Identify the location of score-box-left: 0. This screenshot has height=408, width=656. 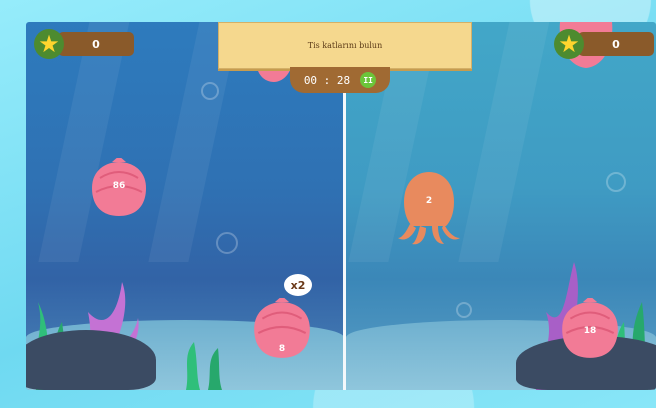
(96, 44).